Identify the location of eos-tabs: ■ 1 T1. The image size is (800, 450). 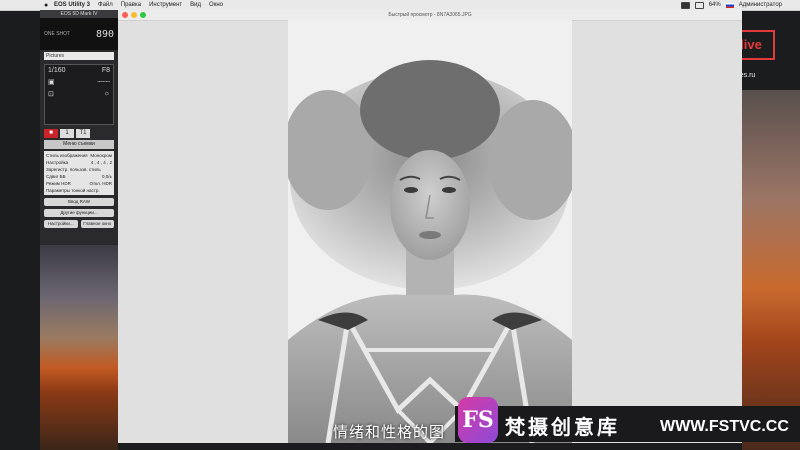
(79, 133).